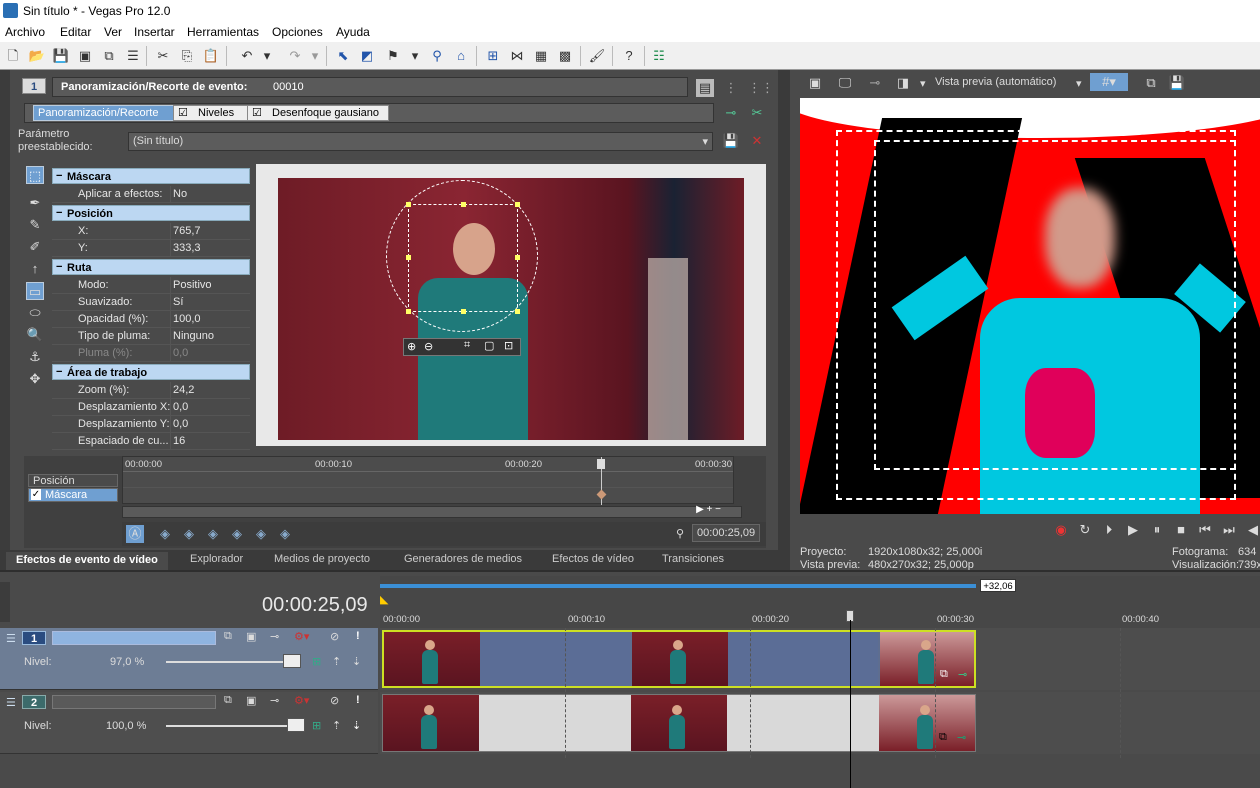  What do you see at coordinates (601, 464) in the screenshot?
I see `cursor-handle` at bounding box center [601, 464].